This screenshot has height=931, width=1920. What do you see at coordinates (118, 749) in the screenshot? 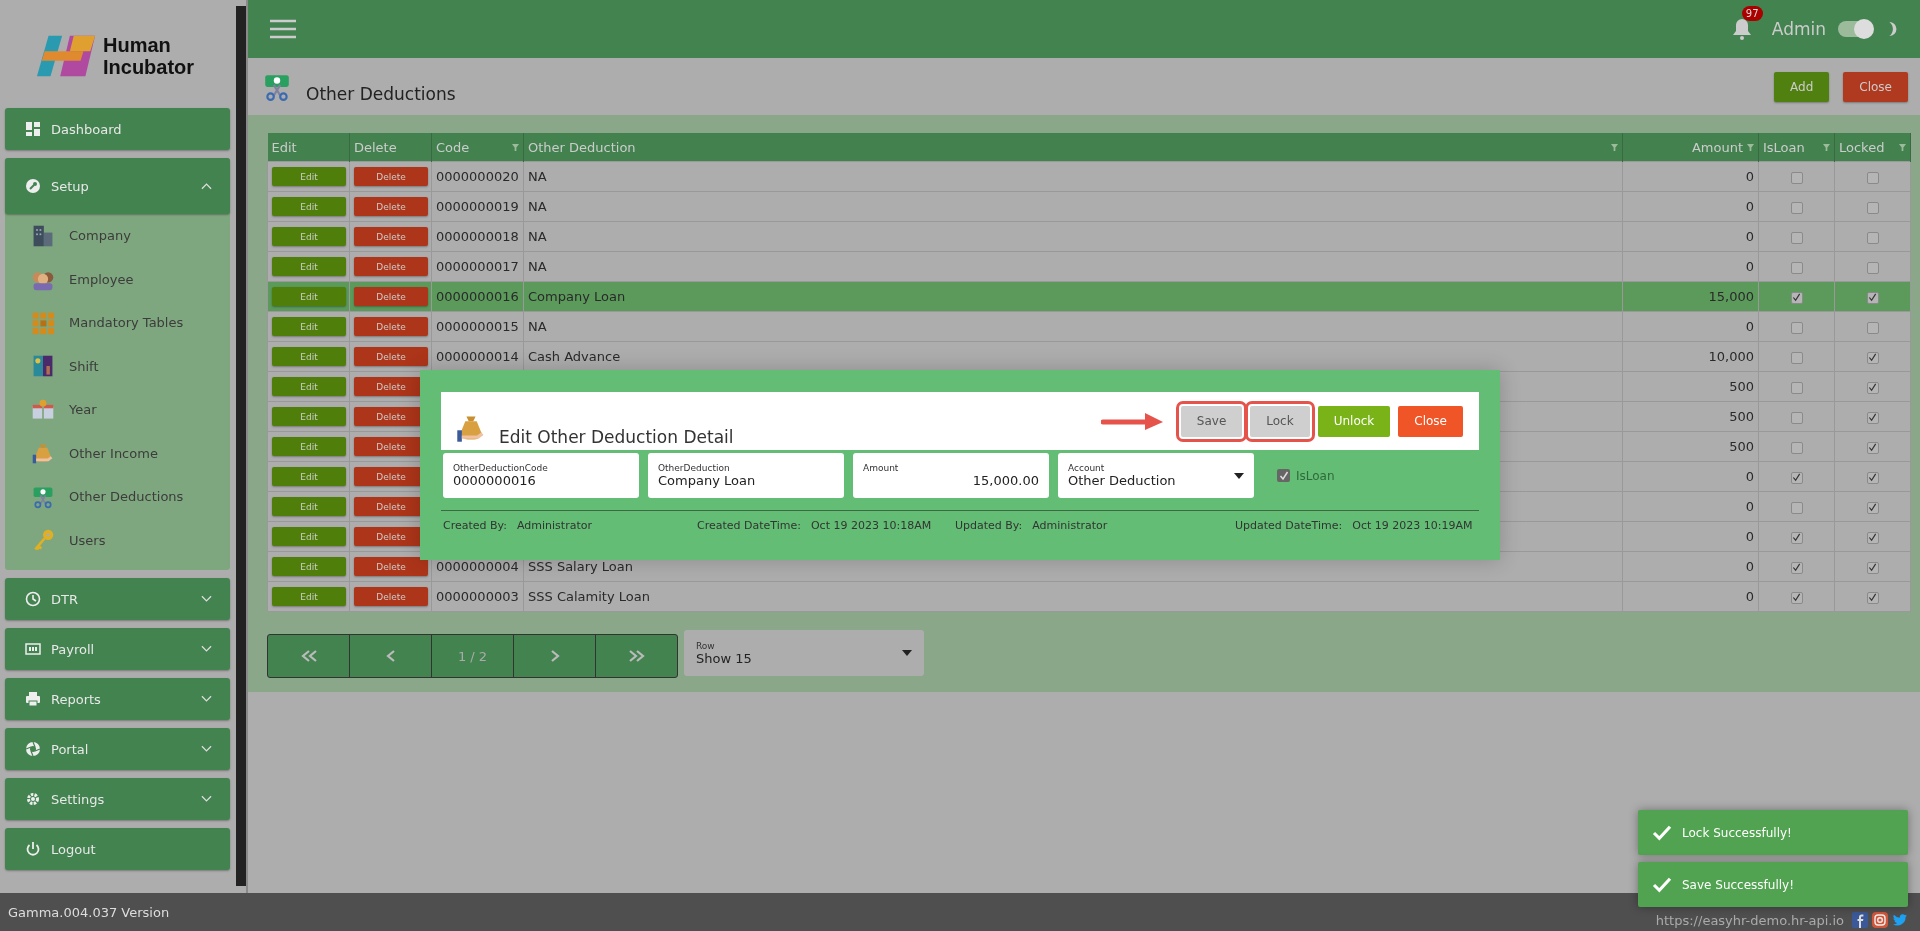
I see `menu-button: Portal` at bounding box center [118, 749].